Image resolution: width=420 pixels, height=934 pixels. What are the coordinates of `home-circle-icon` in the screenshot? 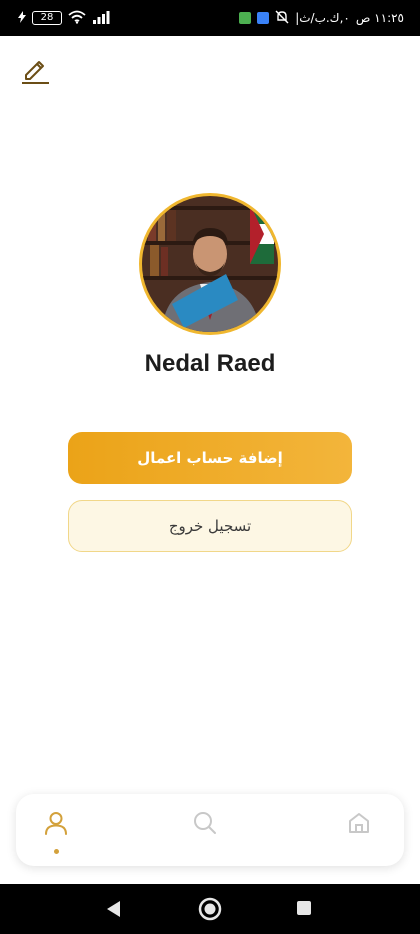 It's located at (210, 911).